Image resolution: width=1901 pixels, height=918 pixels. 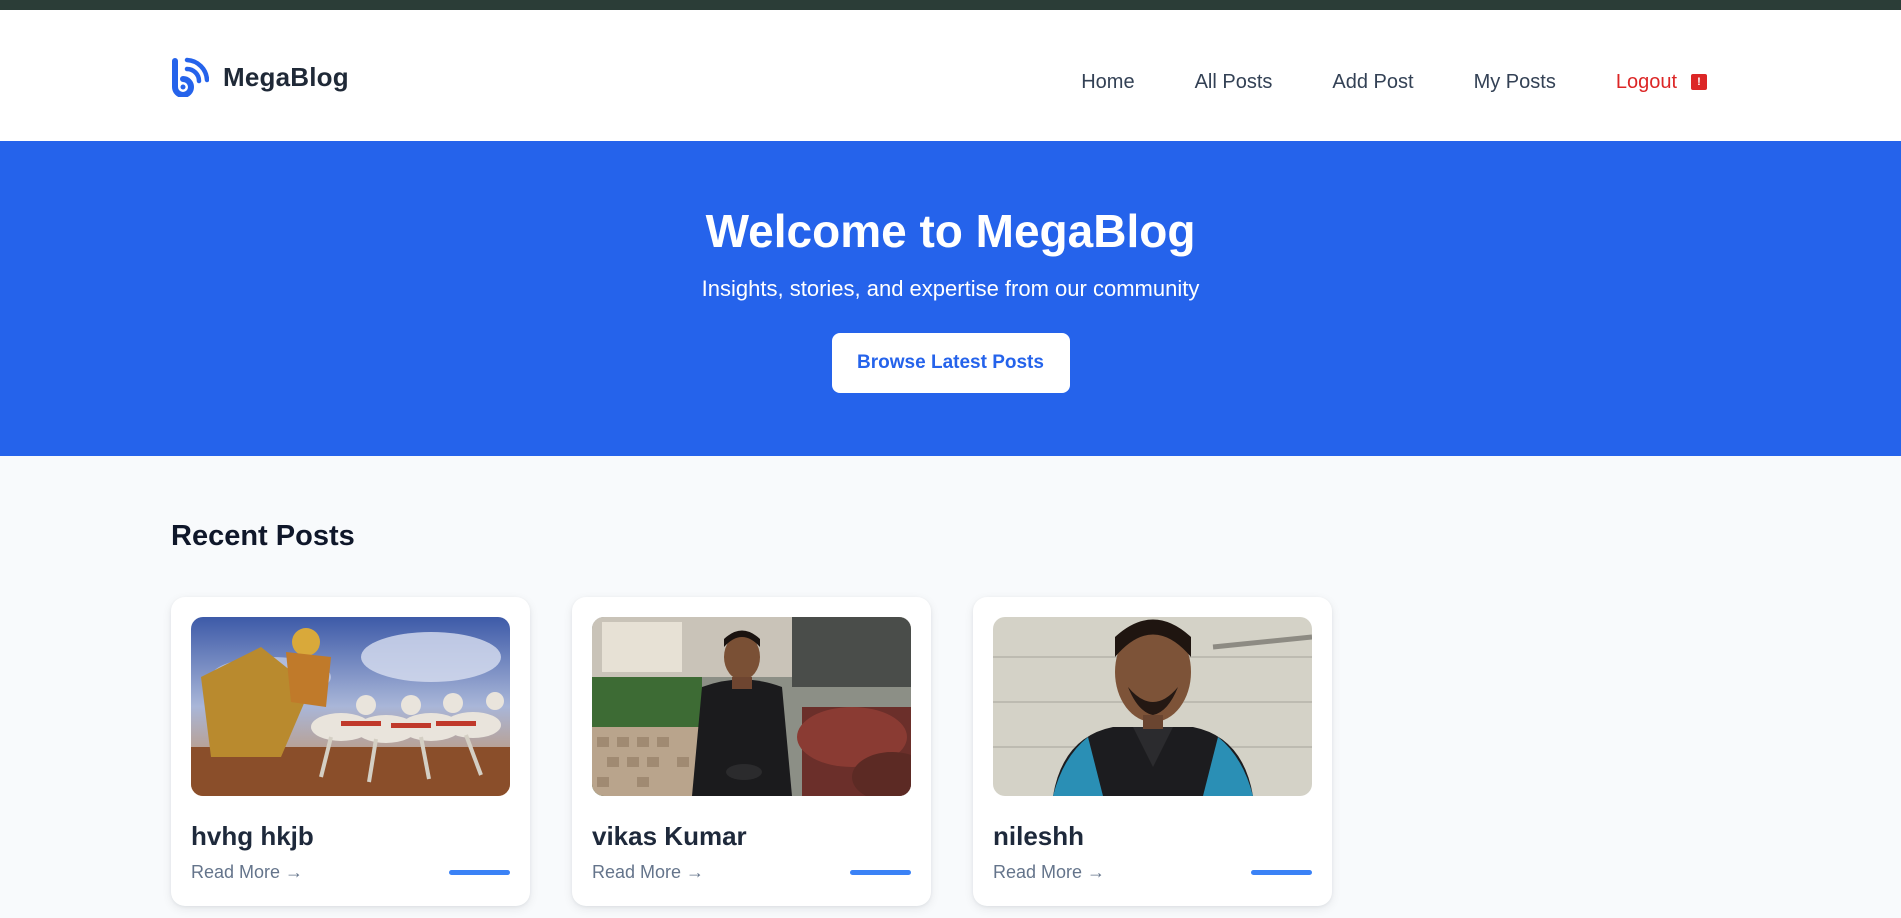 What do you see at coordinates (1515, 82) in the screenshot?
I see `nav-my-posts: My Posts` at bounding box center [1515, 82].